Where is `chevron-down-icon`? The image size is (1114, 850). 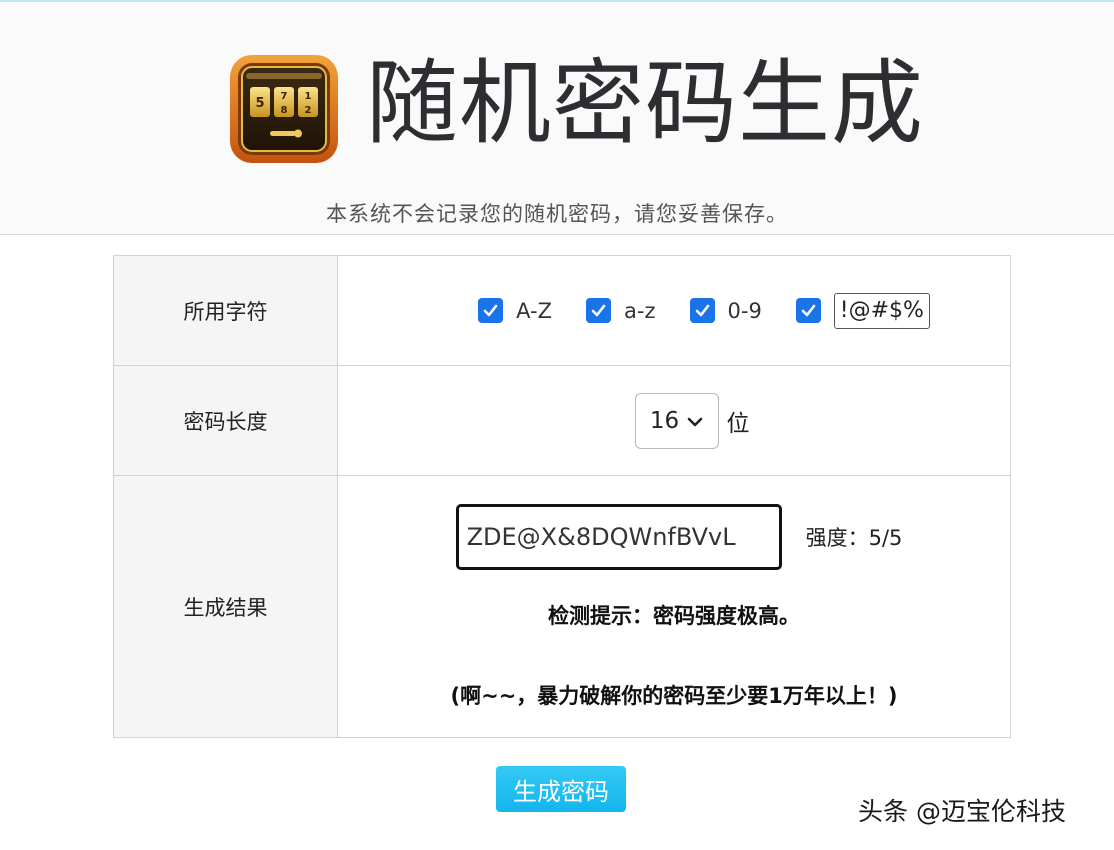
chevron-down-icon is located at coordinates (695, 421).